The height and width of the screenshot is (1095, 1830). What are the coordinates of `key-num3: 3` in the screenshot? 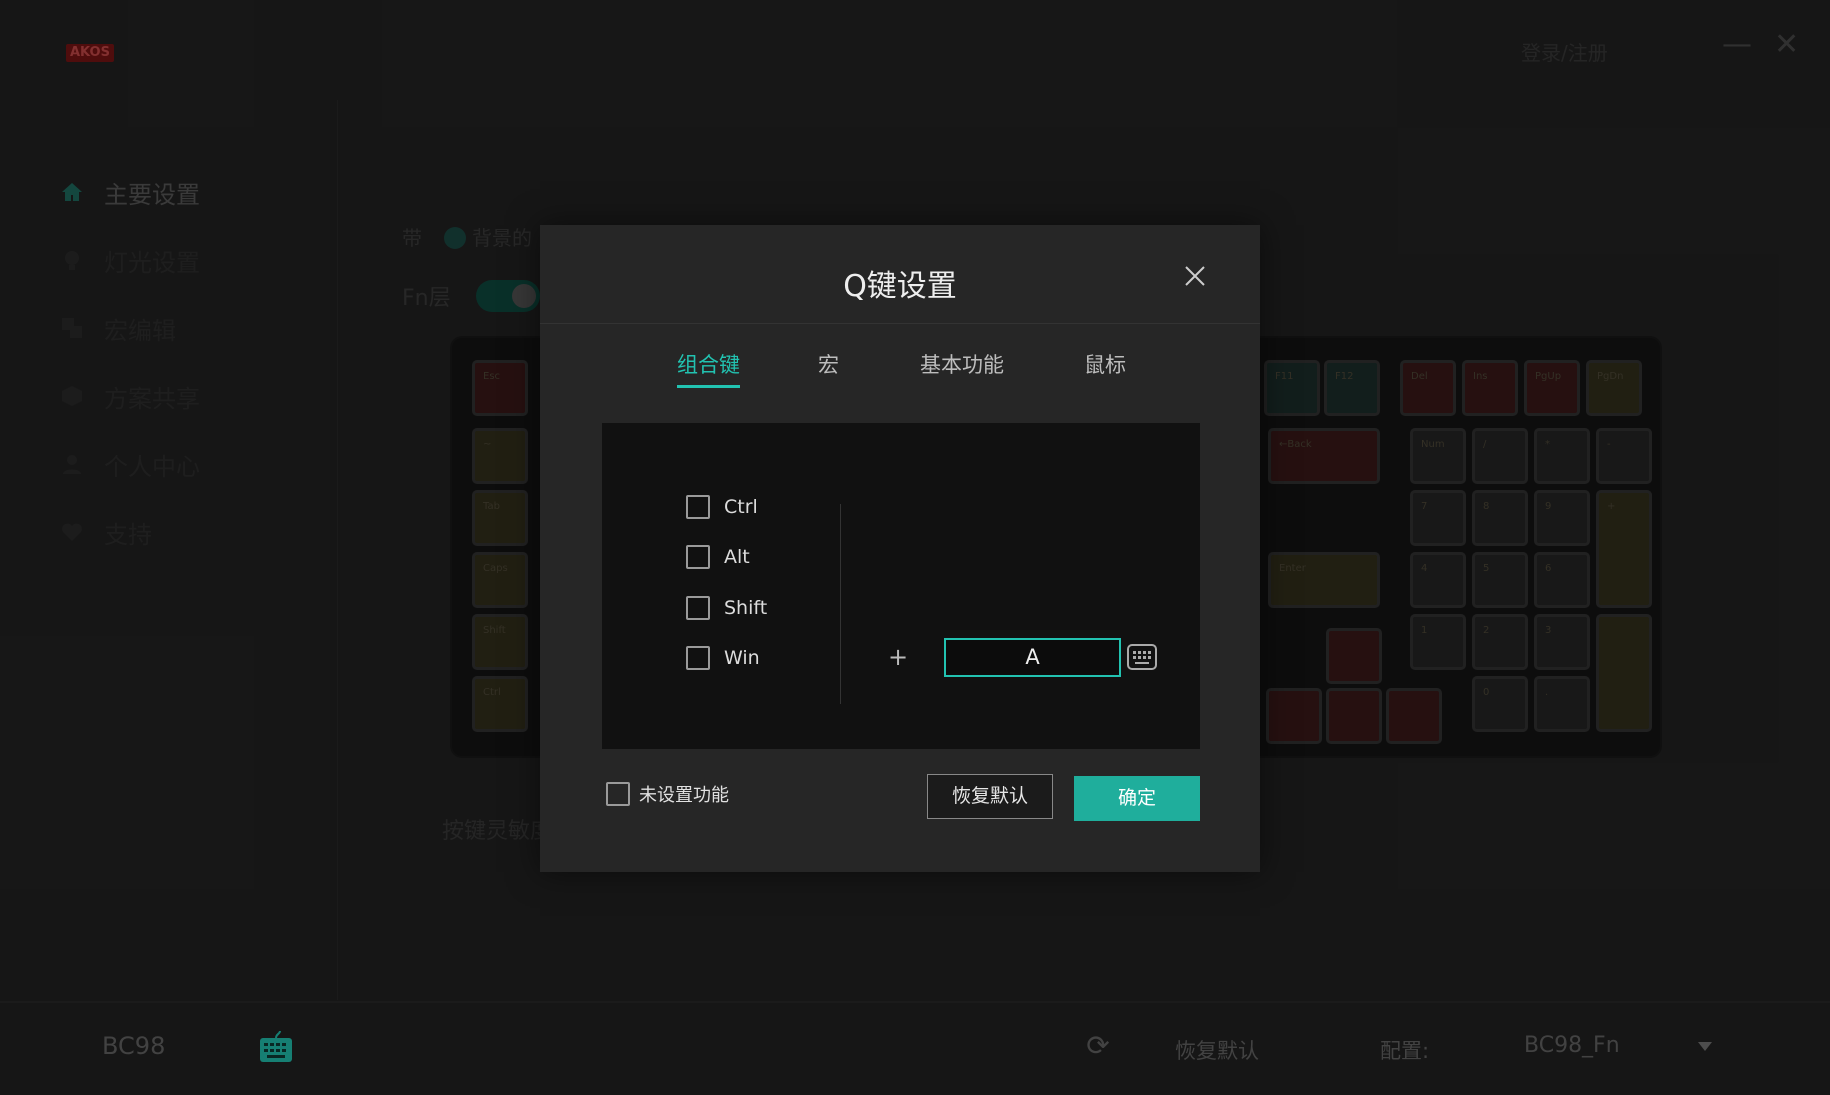 It's located at (1562, 642).